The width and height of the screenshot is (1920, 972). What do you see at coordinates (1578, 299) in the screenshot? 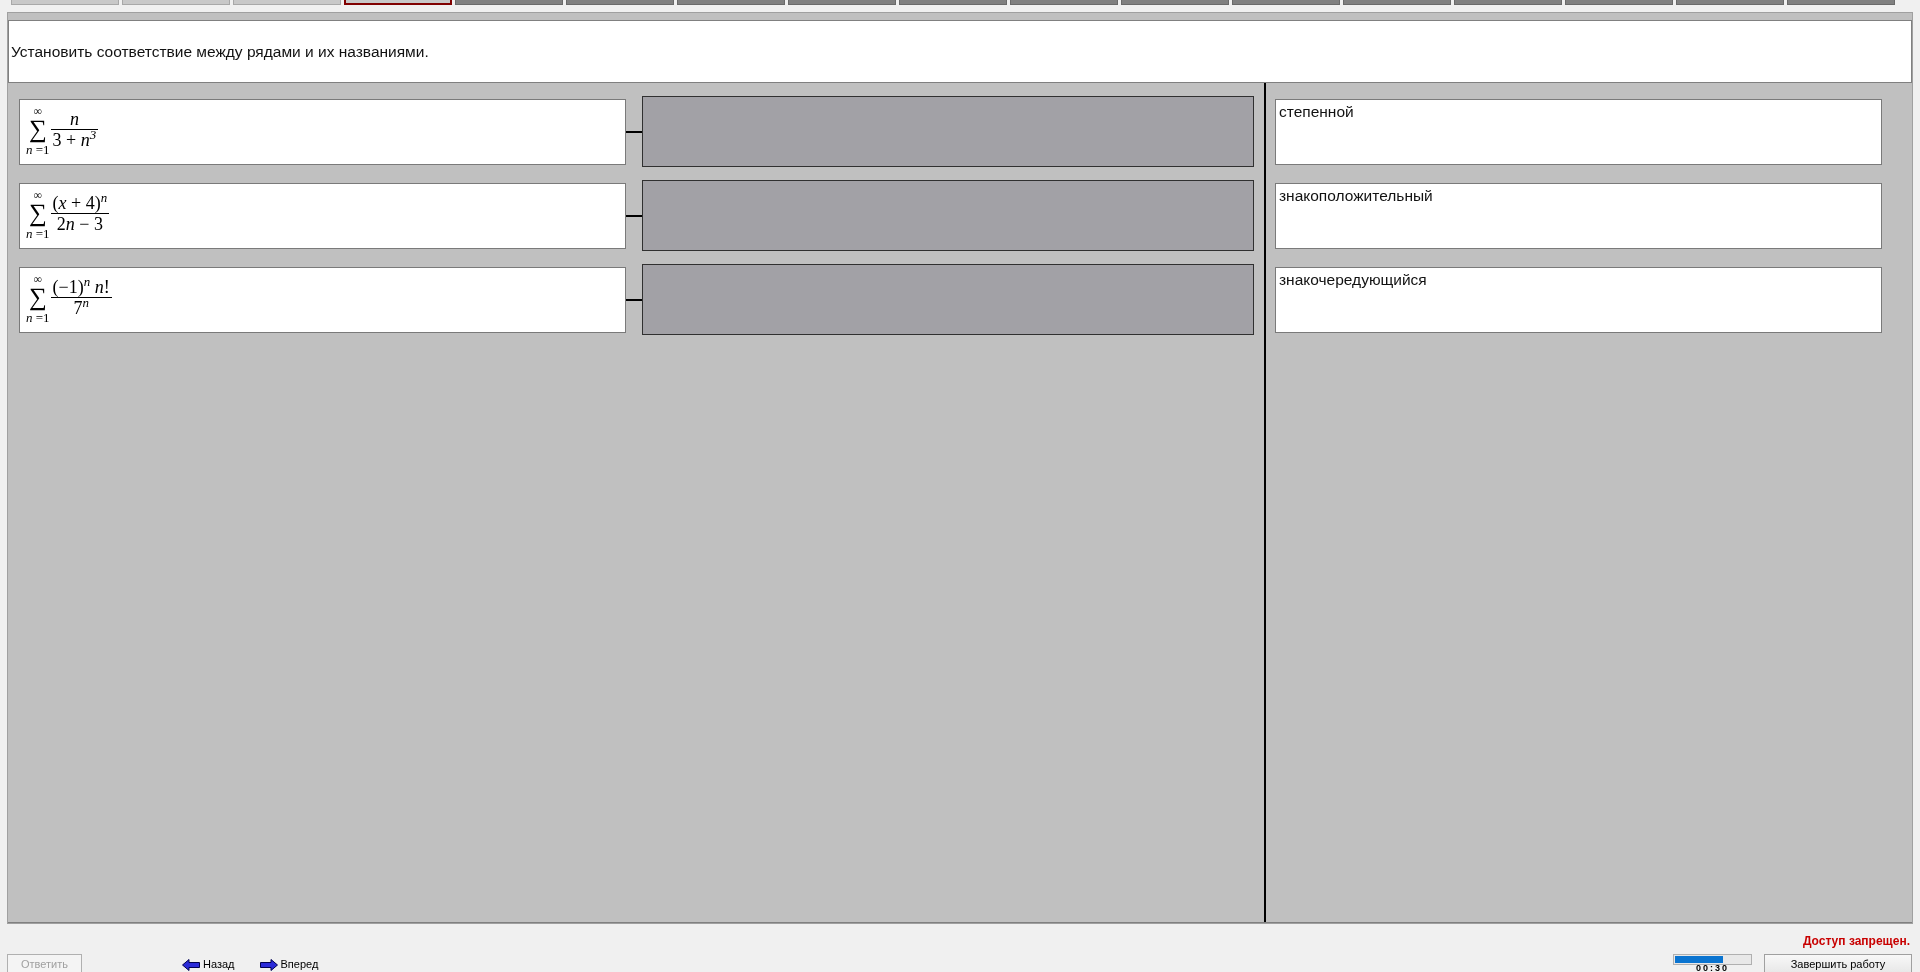
I see `answer-option: знакочередующийся` at bounding box center [1578, 299].